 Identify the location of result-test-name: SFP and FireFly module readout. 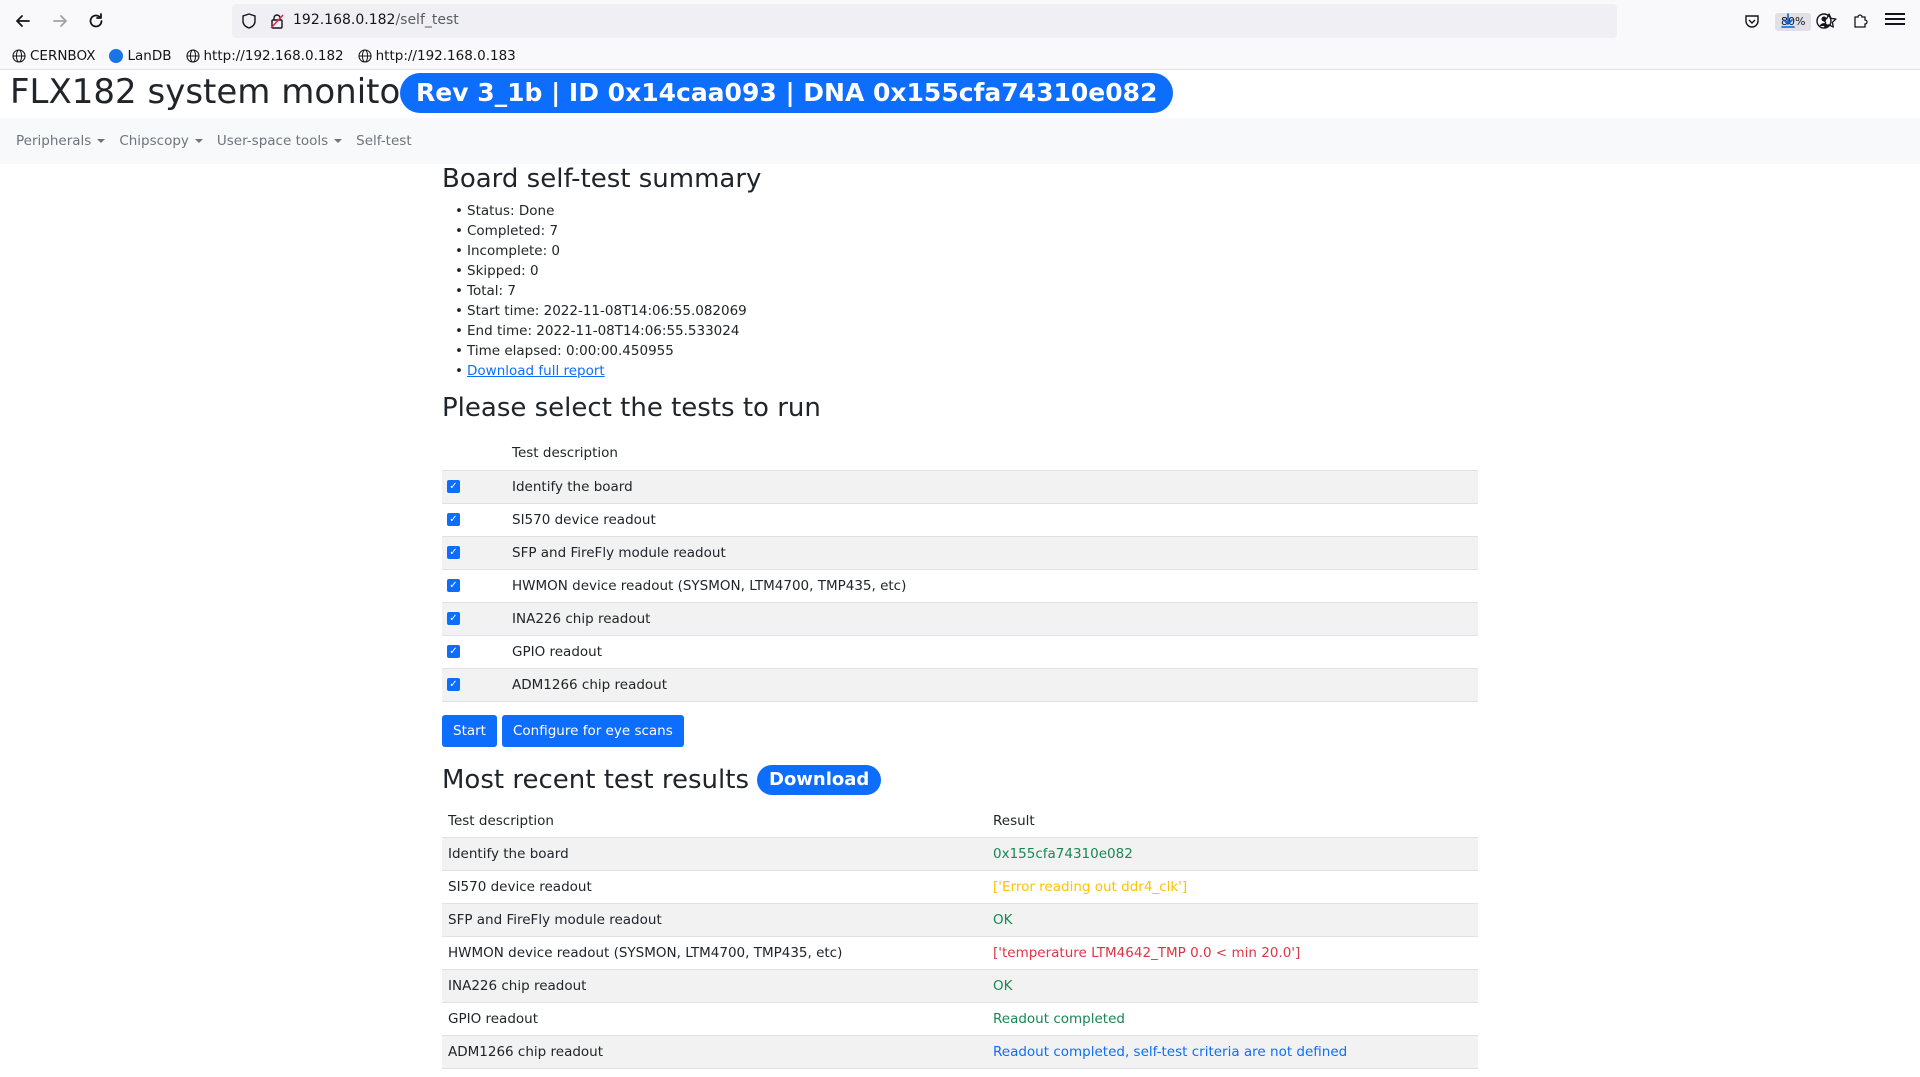
(714, 920).